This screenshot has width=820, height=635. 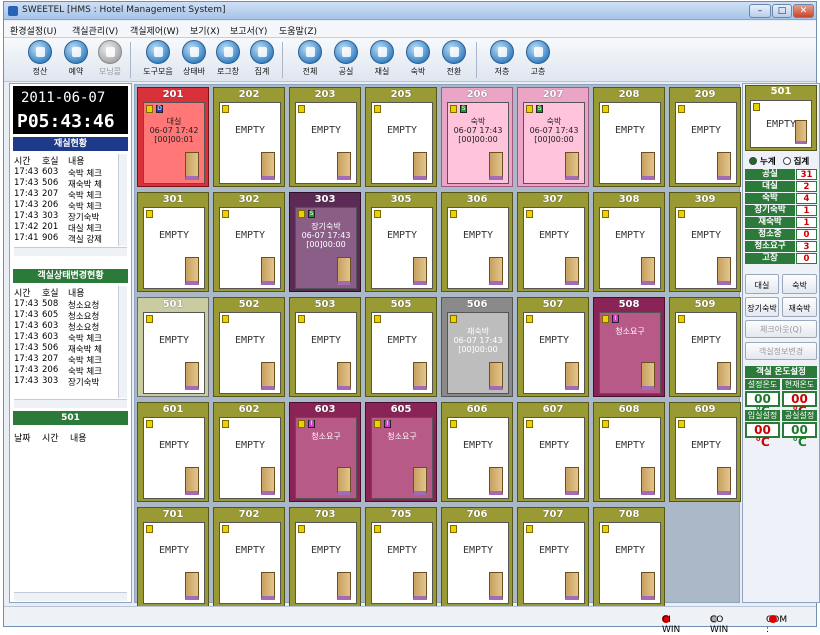 I want to click on menu-help: 도움말(Z), so click(x=298, y=30).